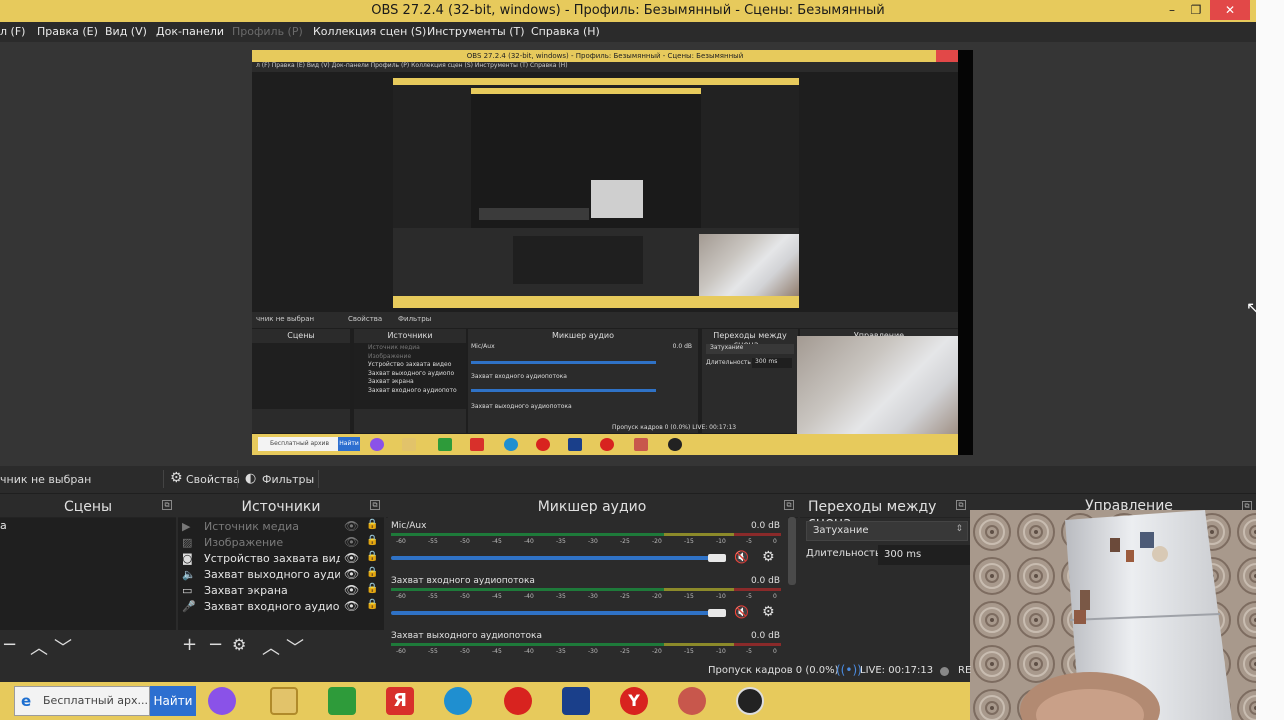 The image size is (1284, 720). What do you see at coordinates (789, 505) in the screenshot?
I see `mixer-float-icon: ⧉` at bounding box center [789, 505].